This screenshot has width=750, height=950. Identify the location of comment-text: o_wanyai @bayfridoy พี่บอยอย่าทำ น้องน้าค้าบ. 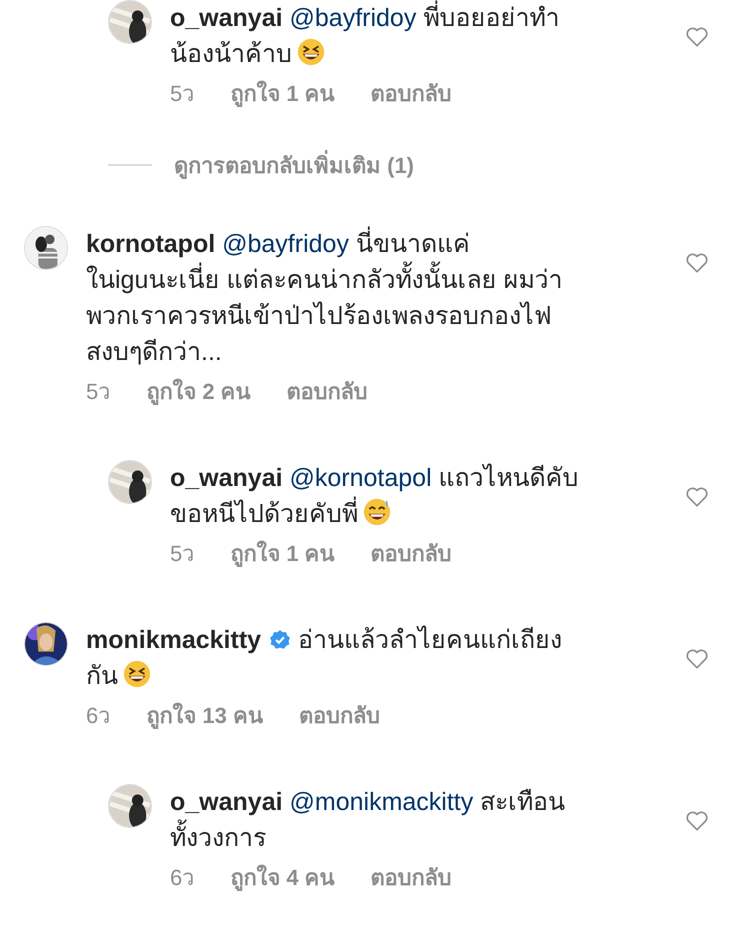
(427, 36).